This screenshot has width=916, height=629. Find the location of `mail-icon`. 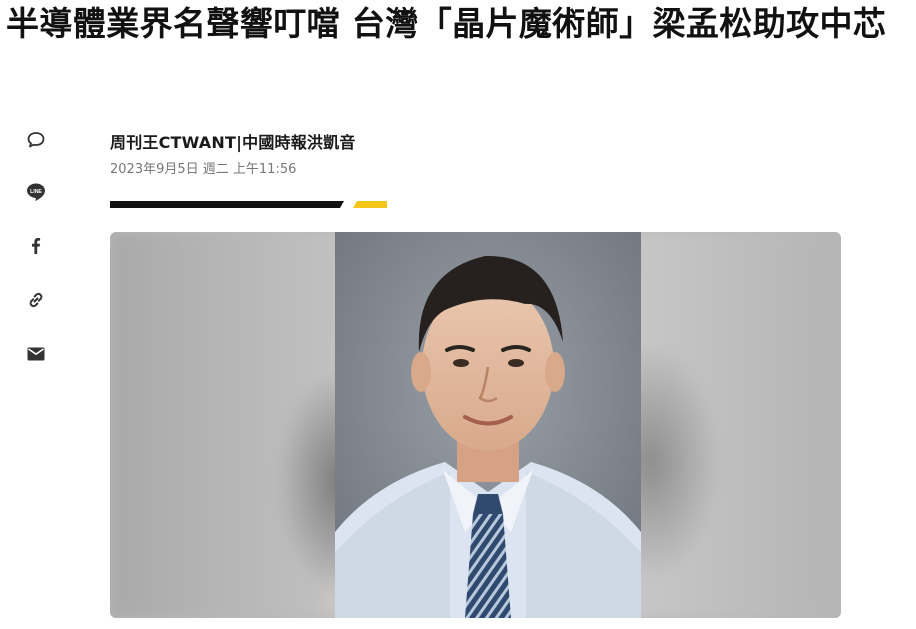

mail-icon is located at coordinates (36, 354).